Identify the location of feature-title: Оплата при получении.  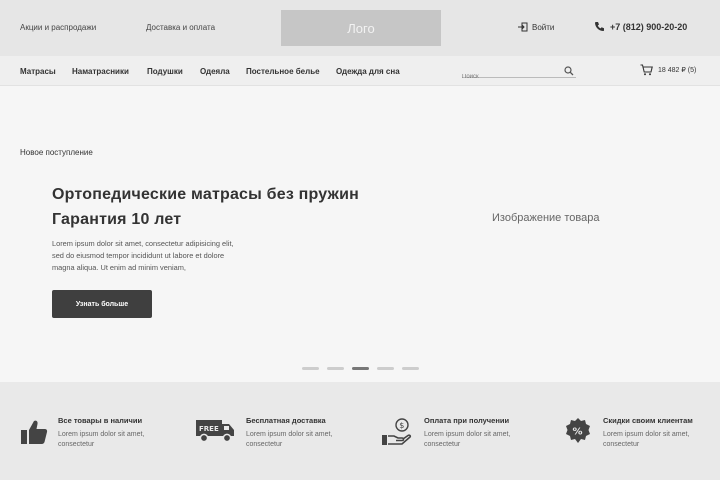
(467, 420).